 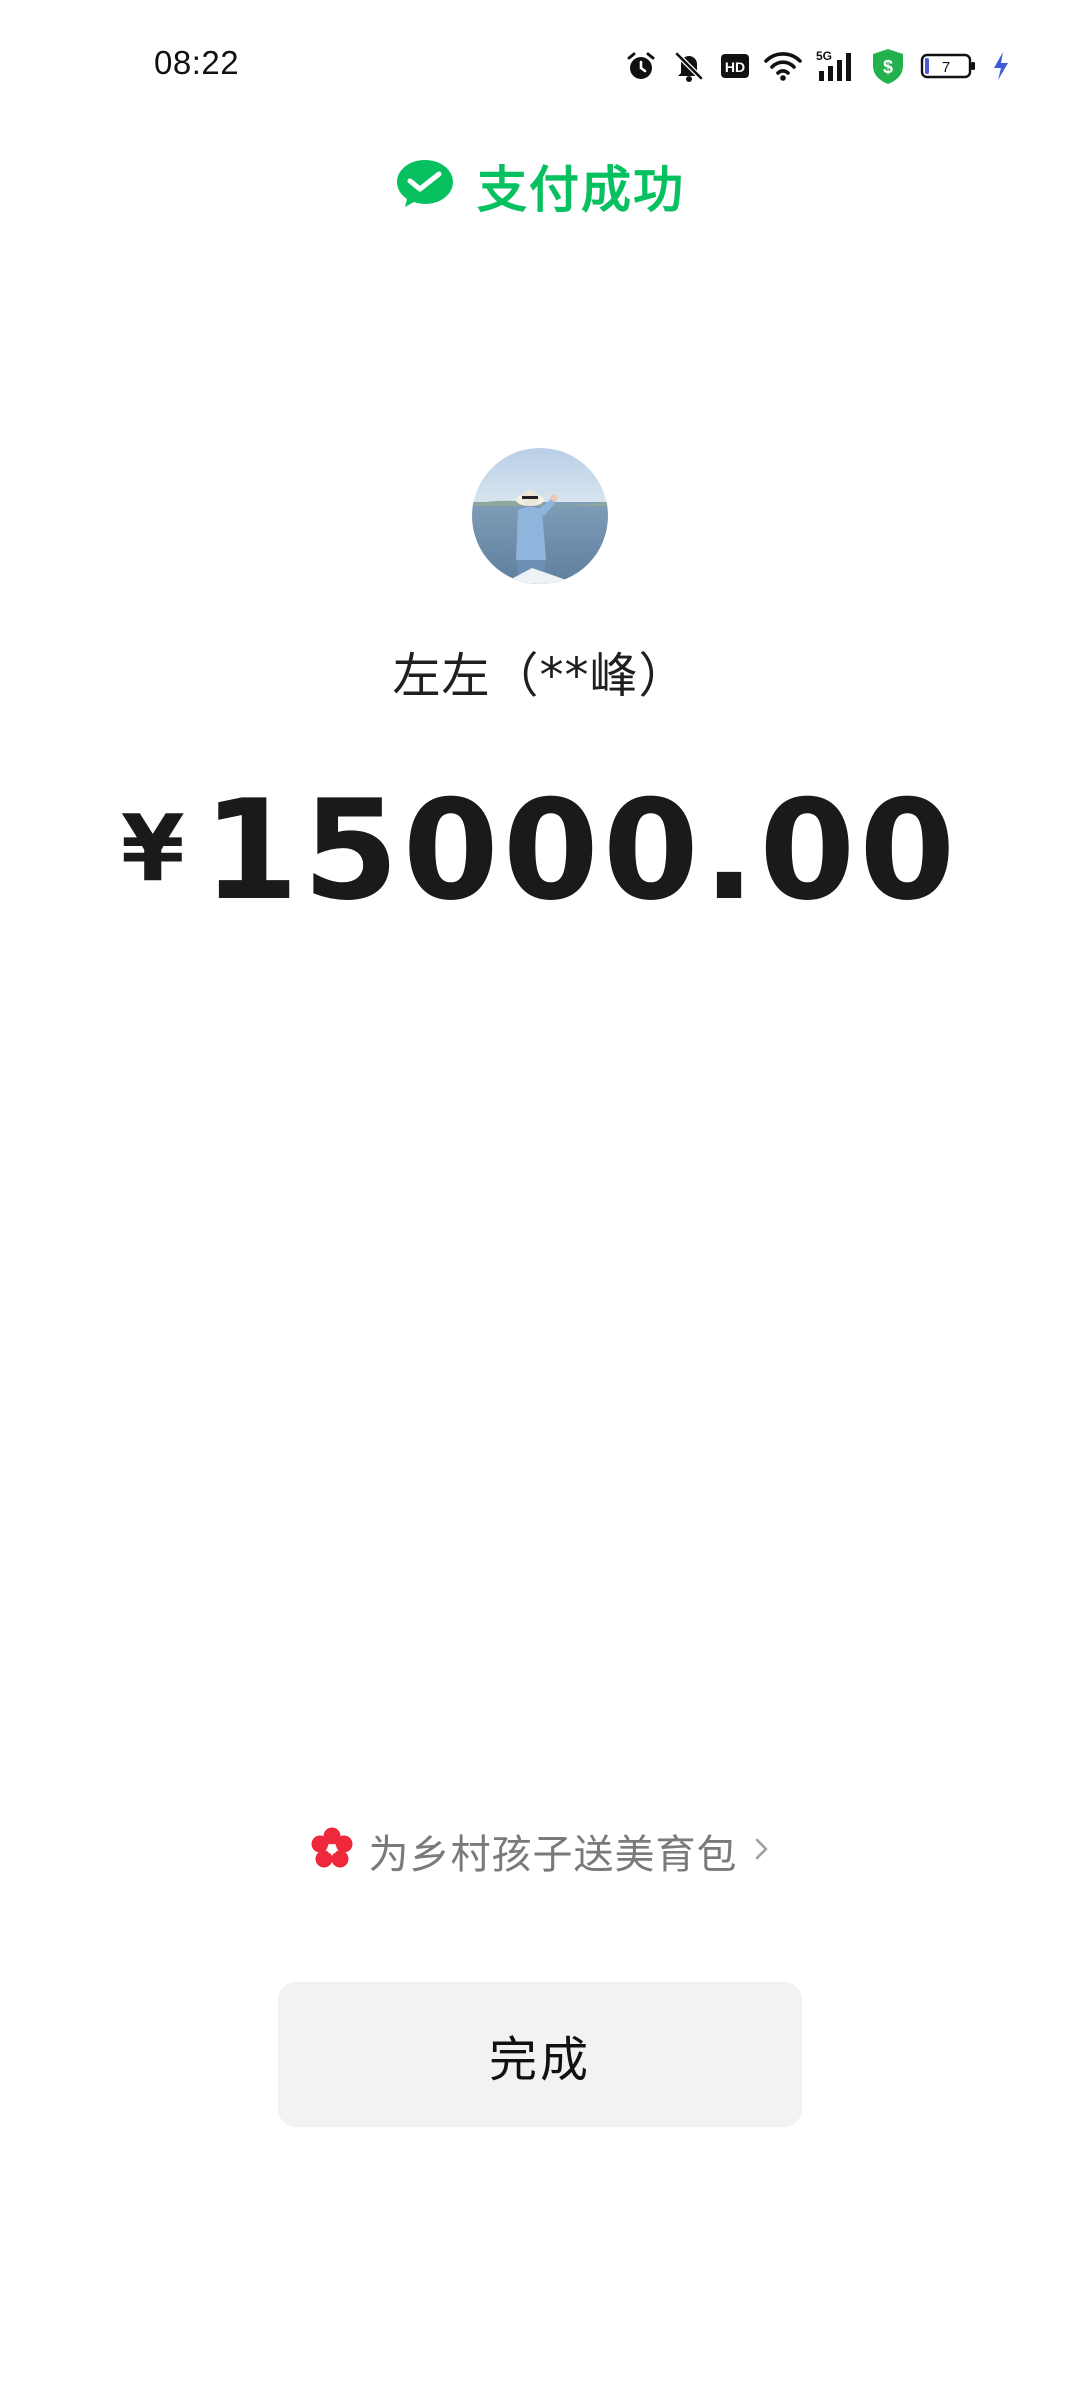 I want to click on amount-value: 15000.00, so click(x=581, y=850).